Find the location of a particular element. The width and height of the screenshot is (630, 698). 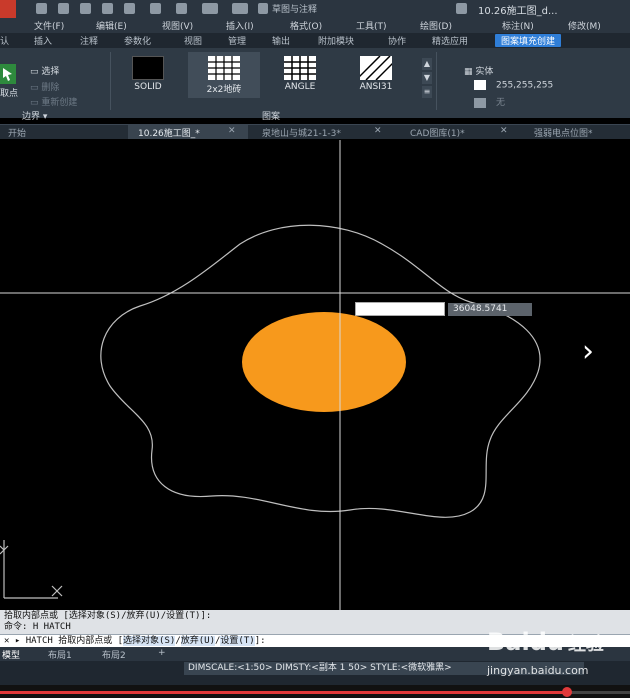

save-icon is located at coordinates (85, 8).